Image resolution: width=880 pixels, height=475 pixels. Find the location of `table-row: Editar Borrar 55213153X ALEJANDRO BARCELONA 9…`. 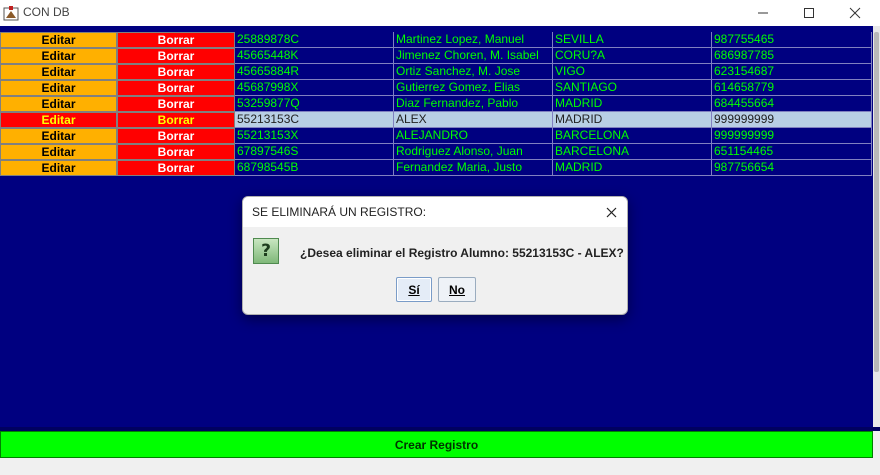

table-row: Editar Borrar 55213153X ALEJANDRO BARCELONA 9… is located at coordinates (436, 136).